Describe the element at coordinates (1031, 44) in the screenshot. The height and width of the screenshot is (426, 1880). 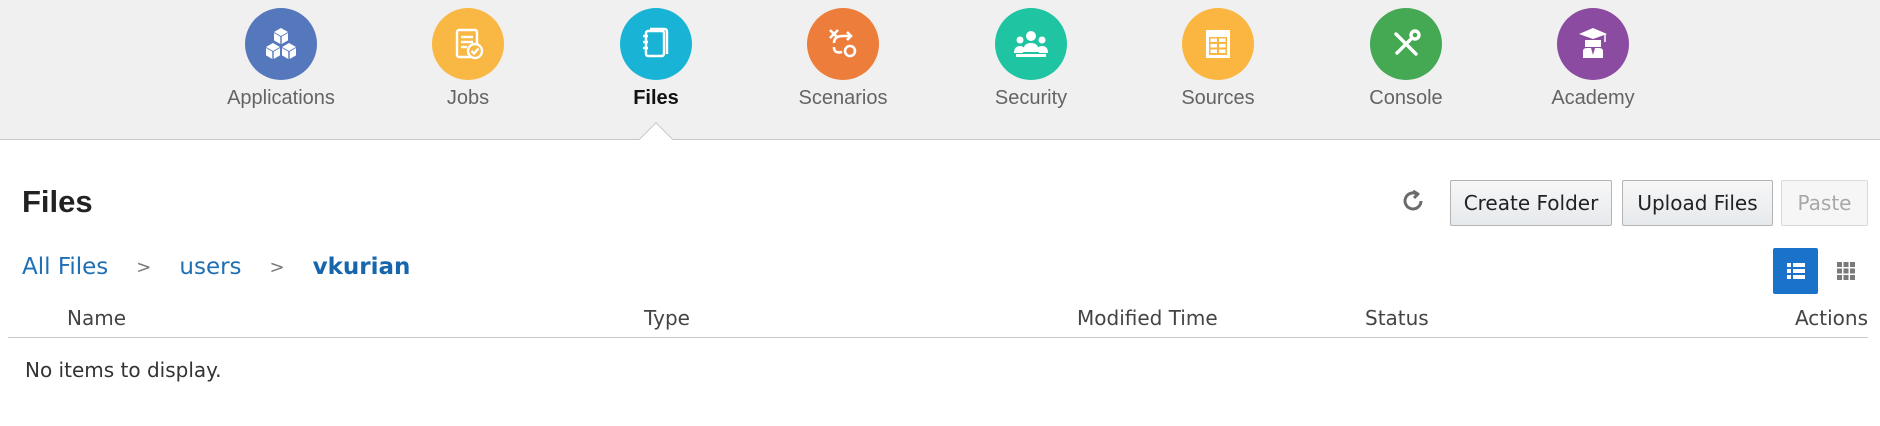
I see `users-group-icon` at that location.